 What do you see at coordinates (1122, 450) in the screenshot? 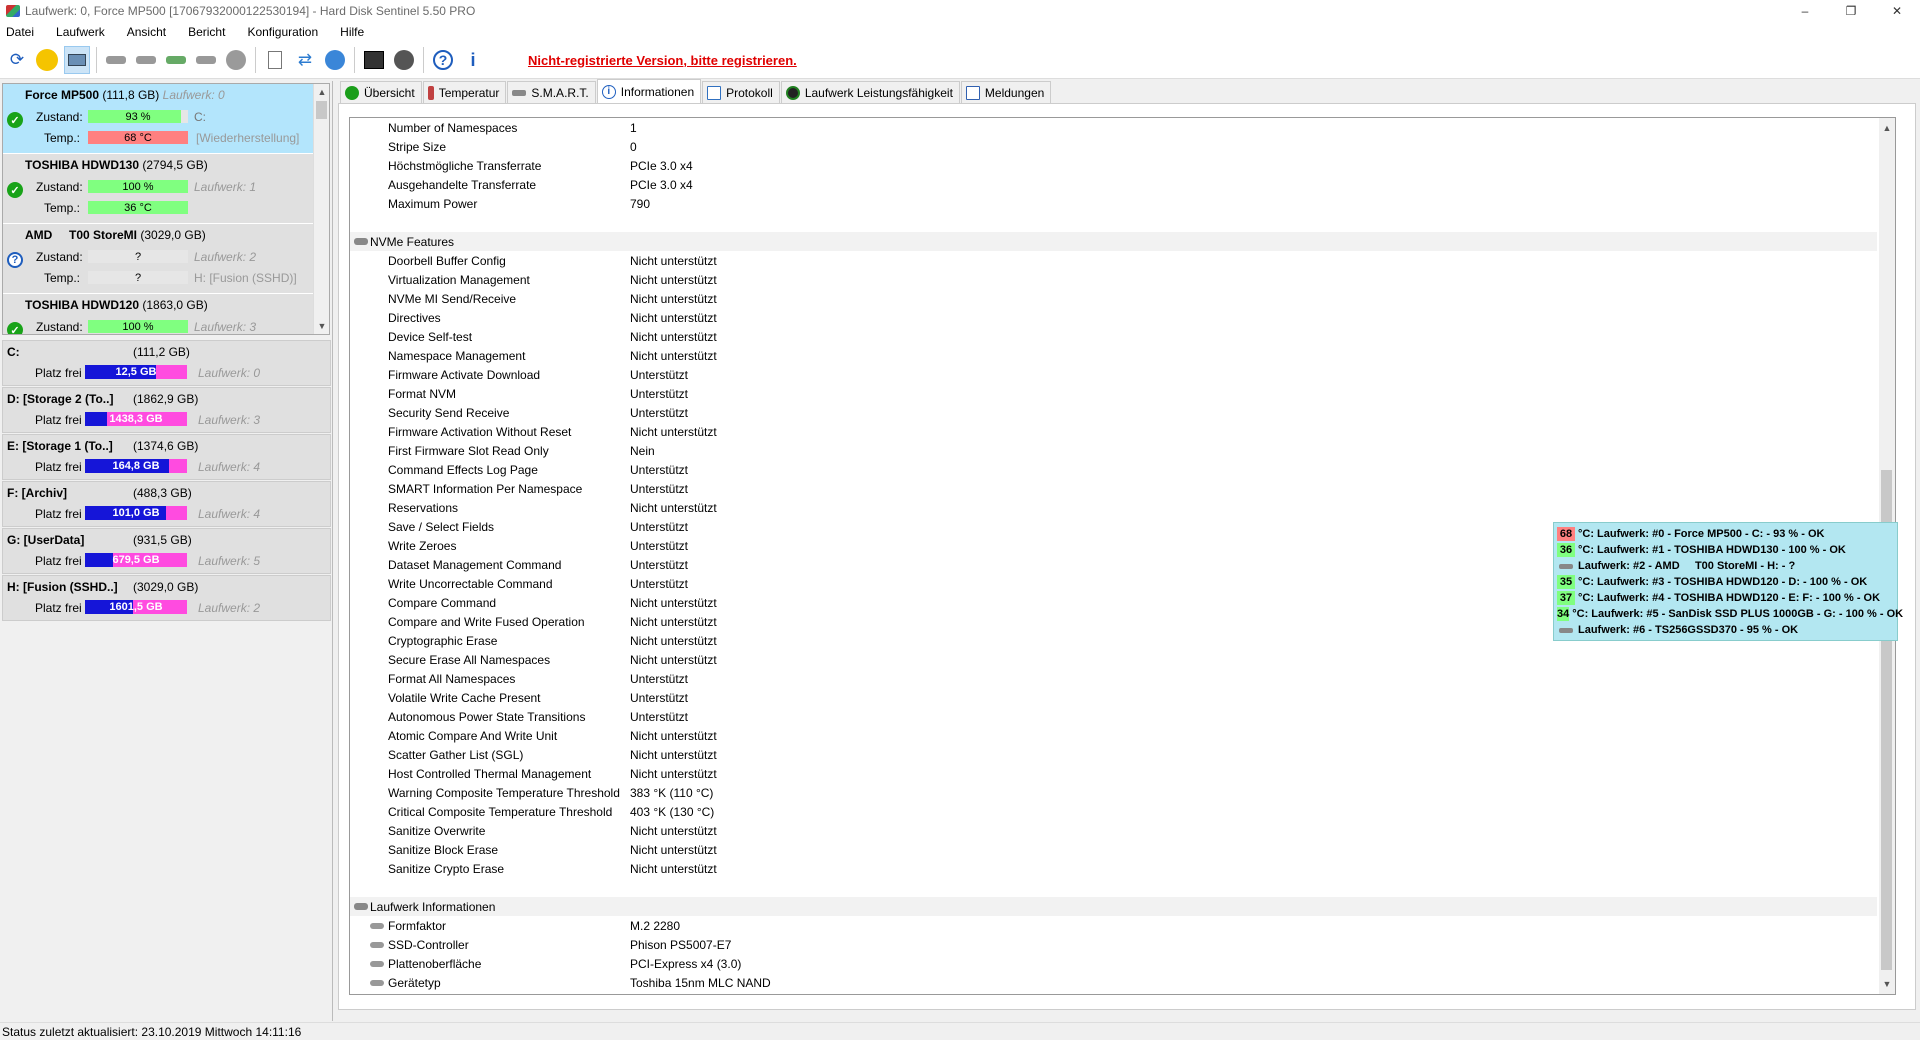
I see `info-row: First Firmware Slot Read Only Nein` at bounding box center [1122, 450].